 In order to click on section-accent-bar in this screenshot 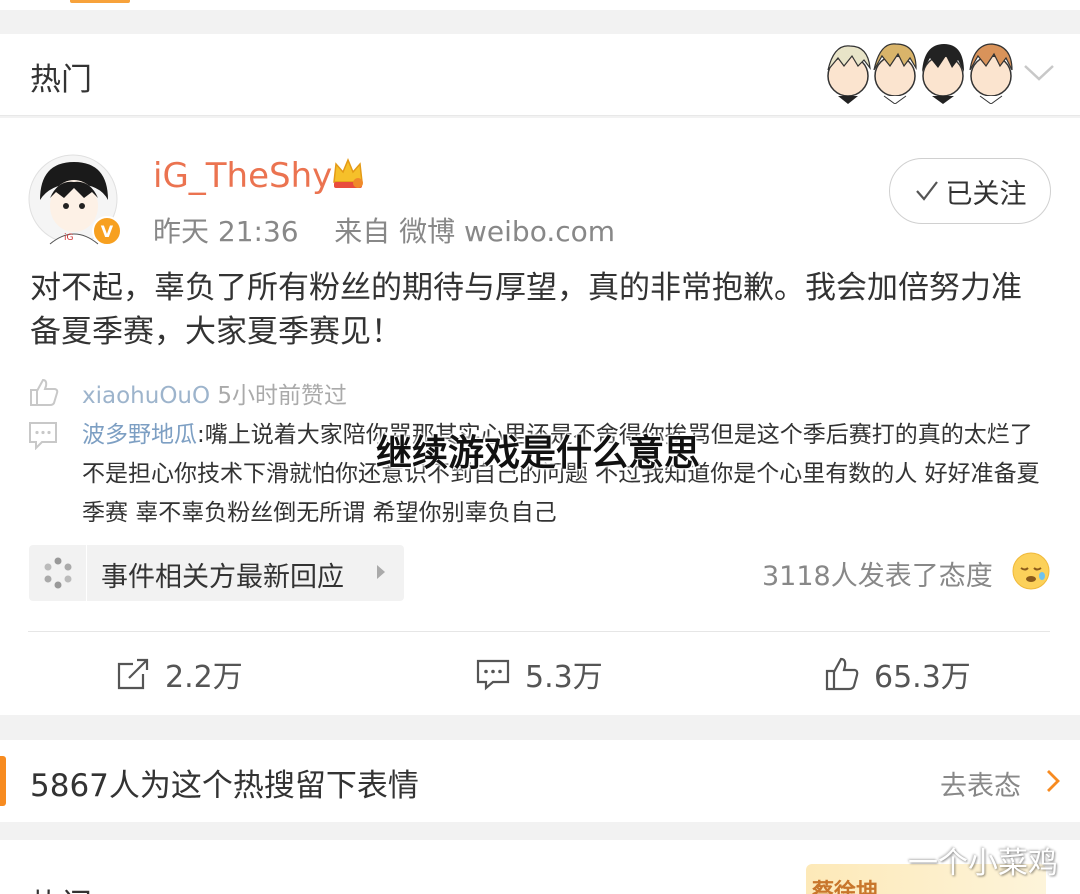, I will do `click(3, 781)`.